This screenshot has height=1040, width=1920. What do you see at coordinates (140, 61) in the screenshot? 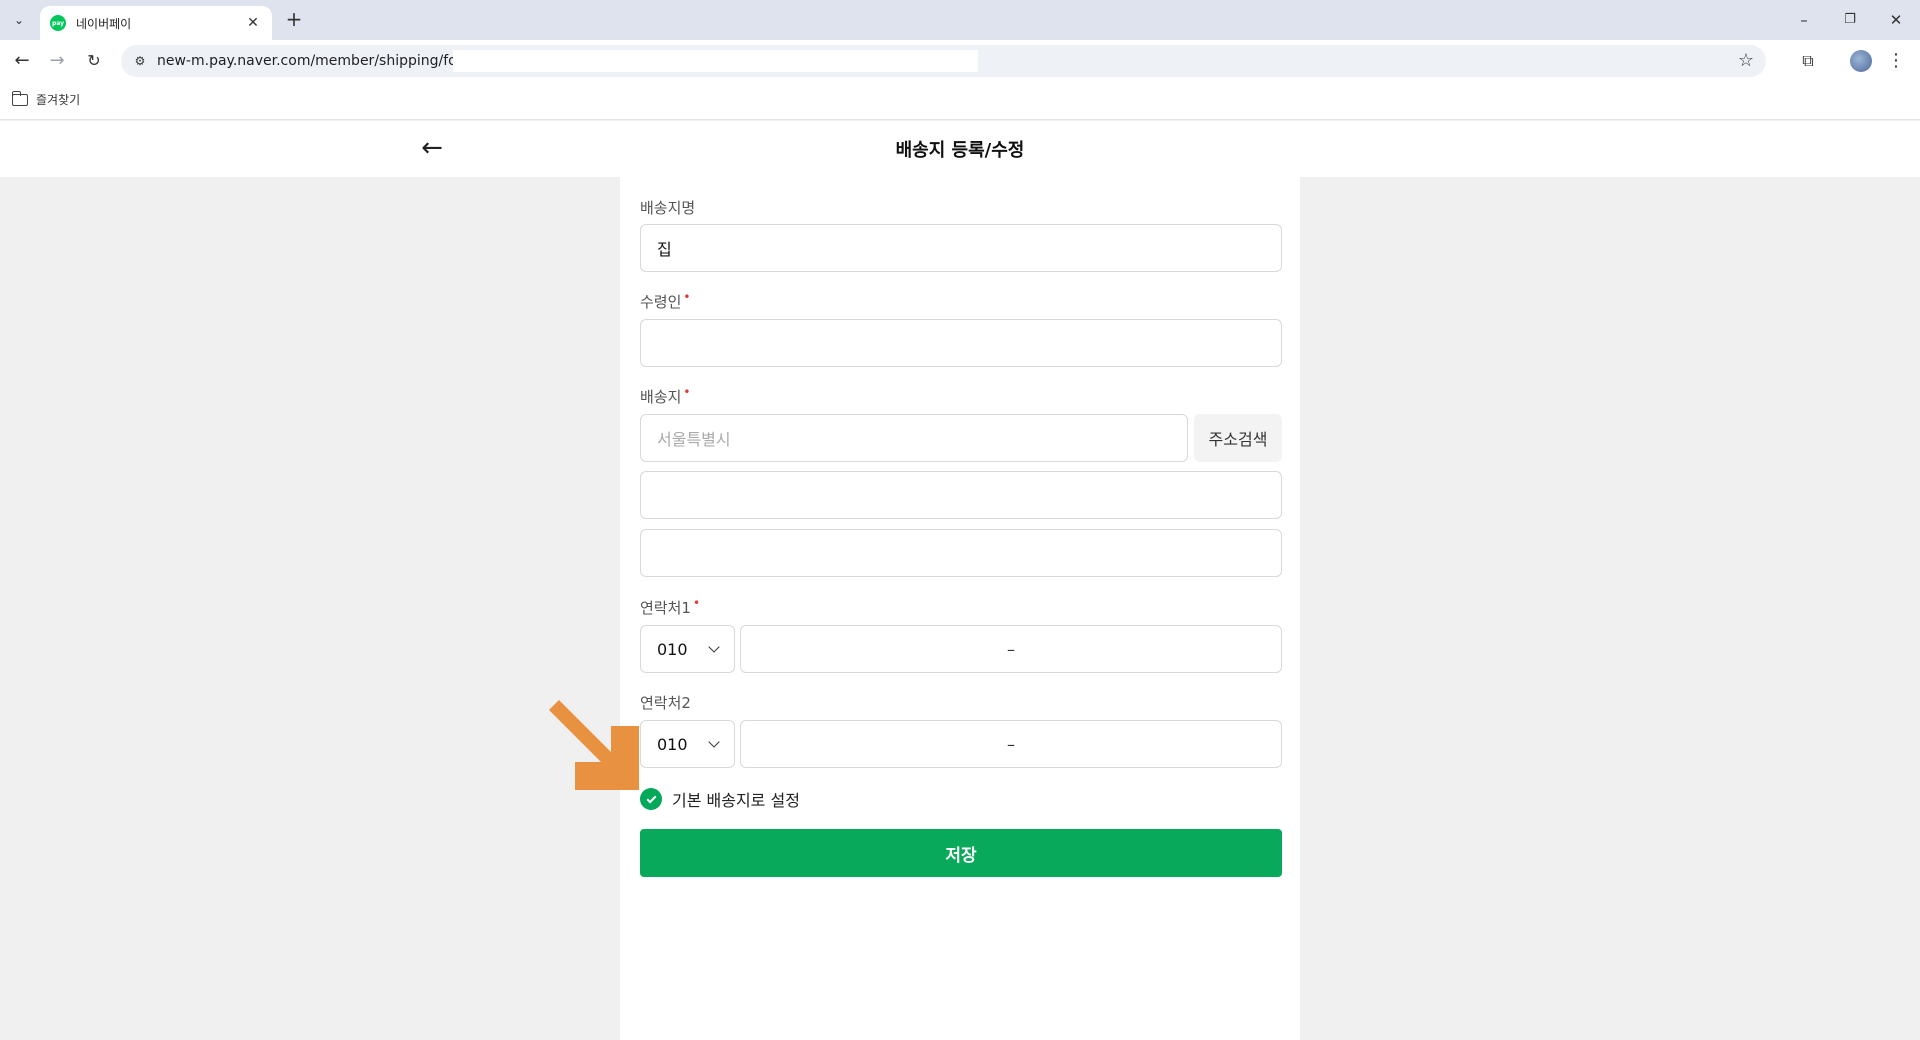
I see `site-info-icon: ⚙` at bounding box center [140, 61].